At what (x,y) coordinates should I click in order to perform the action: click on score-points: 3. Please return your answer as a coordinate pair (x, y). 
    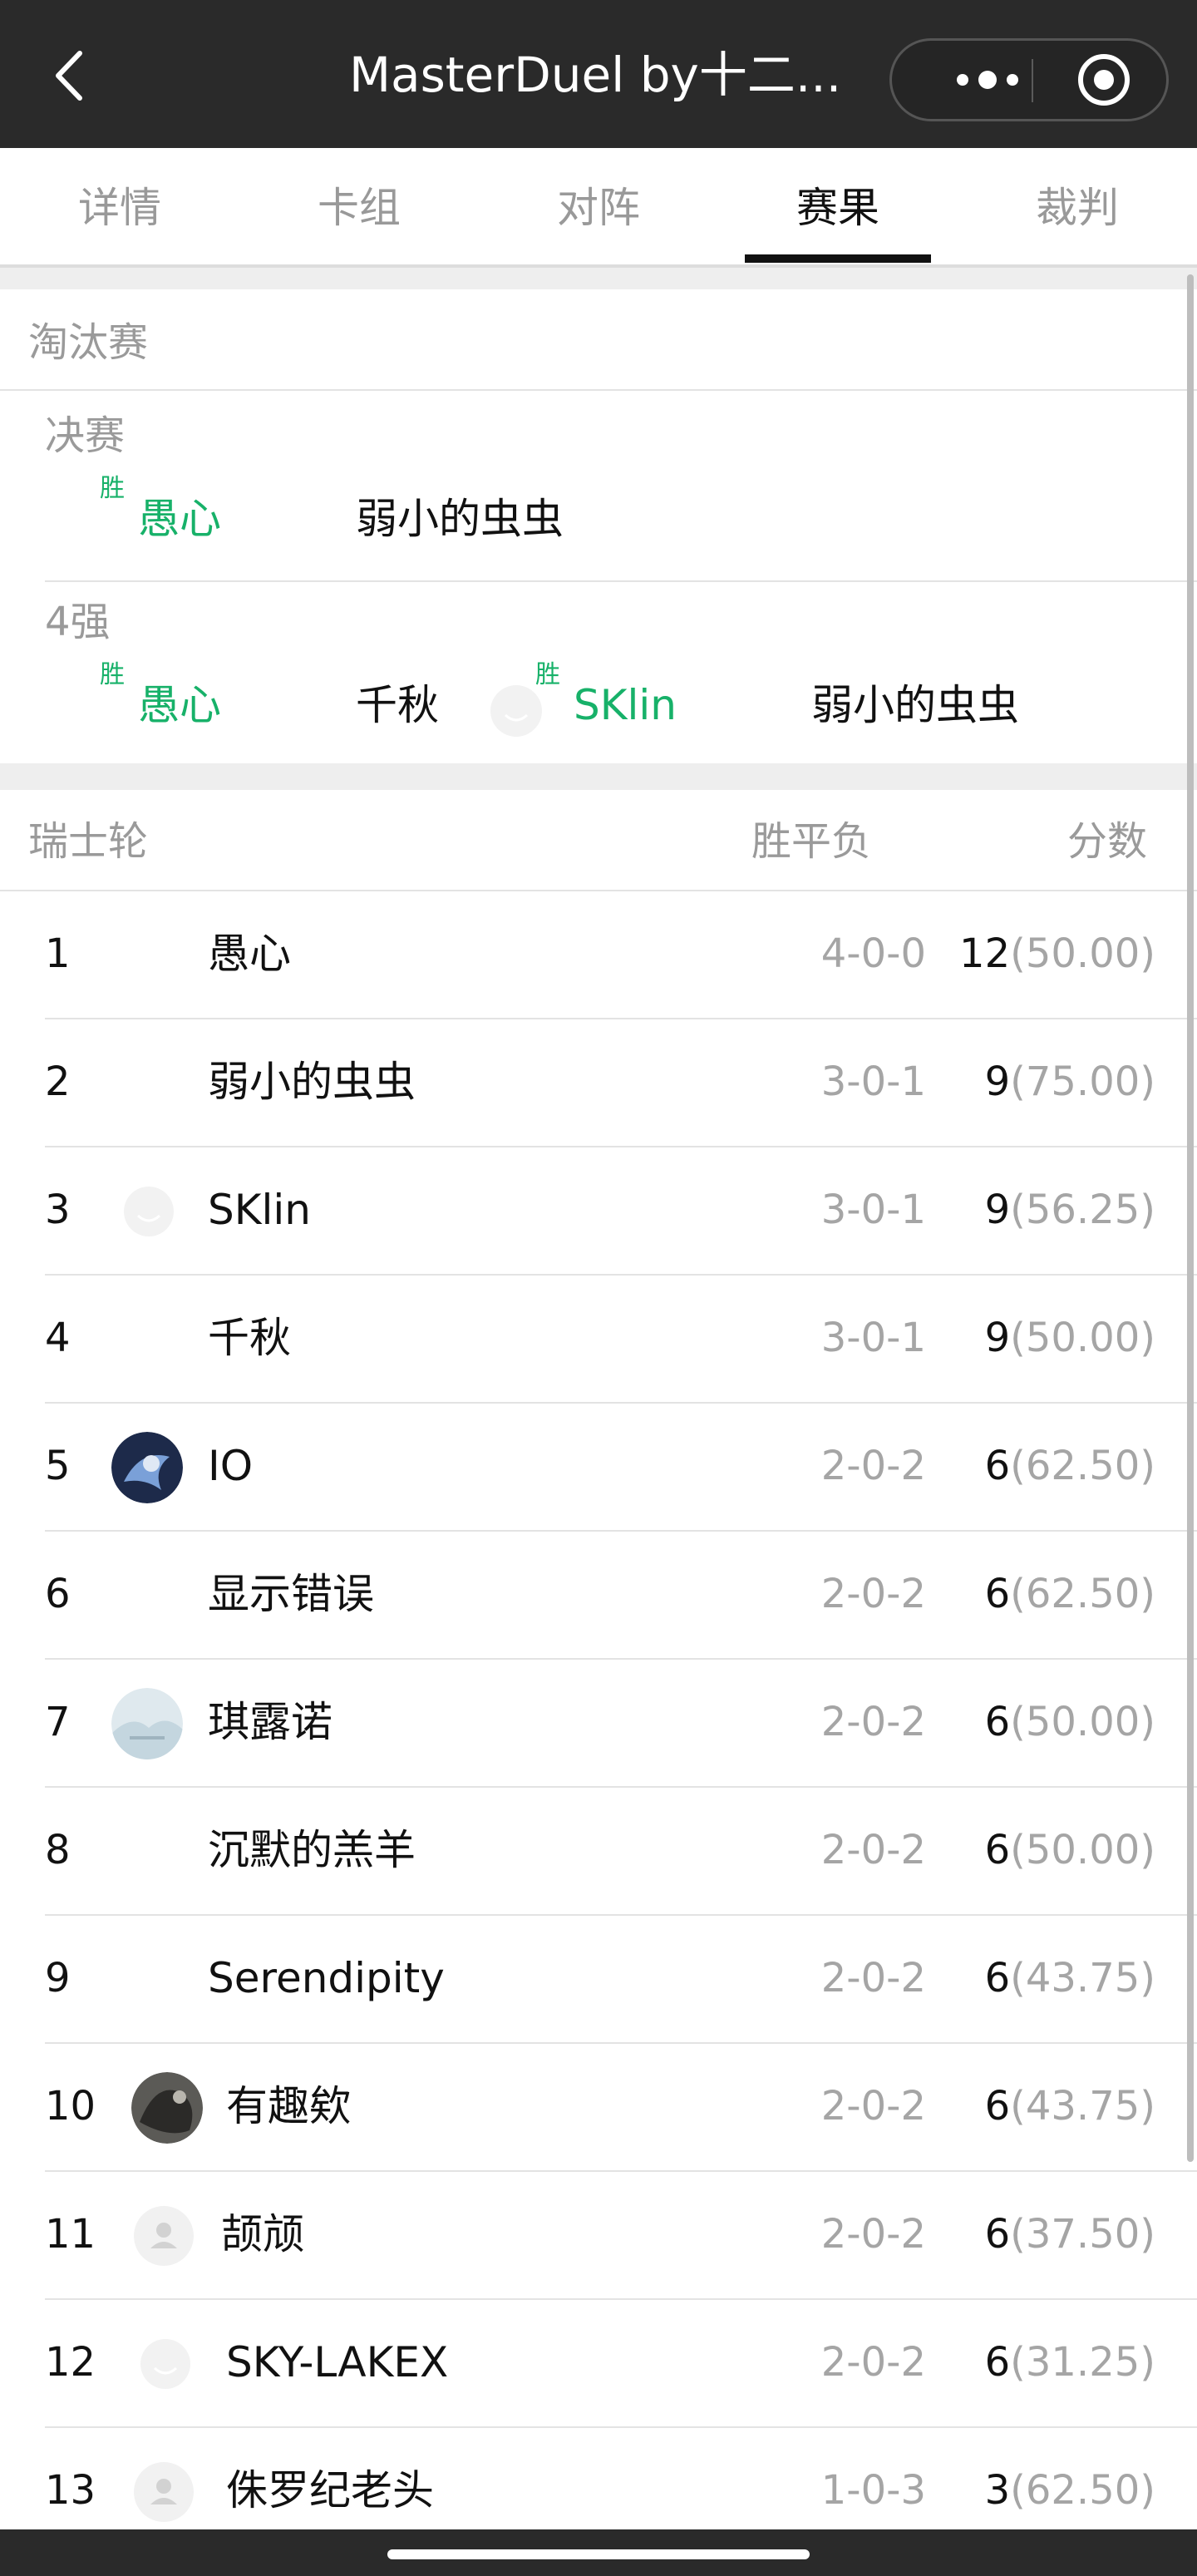
    Looking at the image, I should click on (997, 2490).